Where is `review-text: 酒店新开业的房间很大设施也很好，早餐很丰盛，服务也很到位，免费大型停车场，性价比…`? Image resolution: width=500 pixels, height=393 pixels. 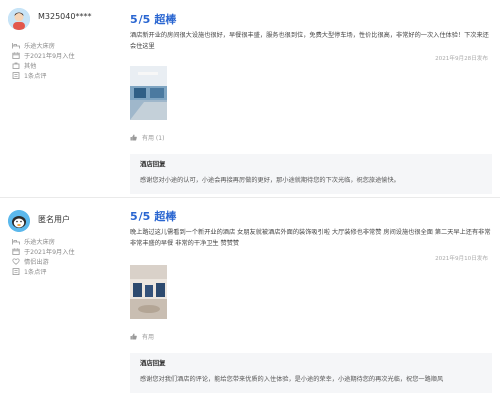 review-text: 酒店新开业的房间很大设施也很好，早餐很丰盛，服务也很到位，免费大型停车场，性价比… is located at coordinates (309, 41).